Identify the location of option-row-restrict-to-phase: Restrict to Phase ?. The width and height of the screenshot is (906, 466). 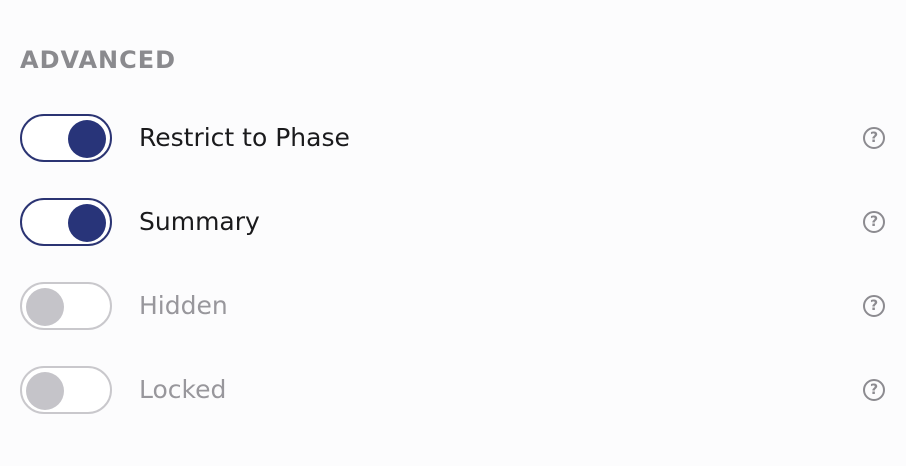
(453, 140).